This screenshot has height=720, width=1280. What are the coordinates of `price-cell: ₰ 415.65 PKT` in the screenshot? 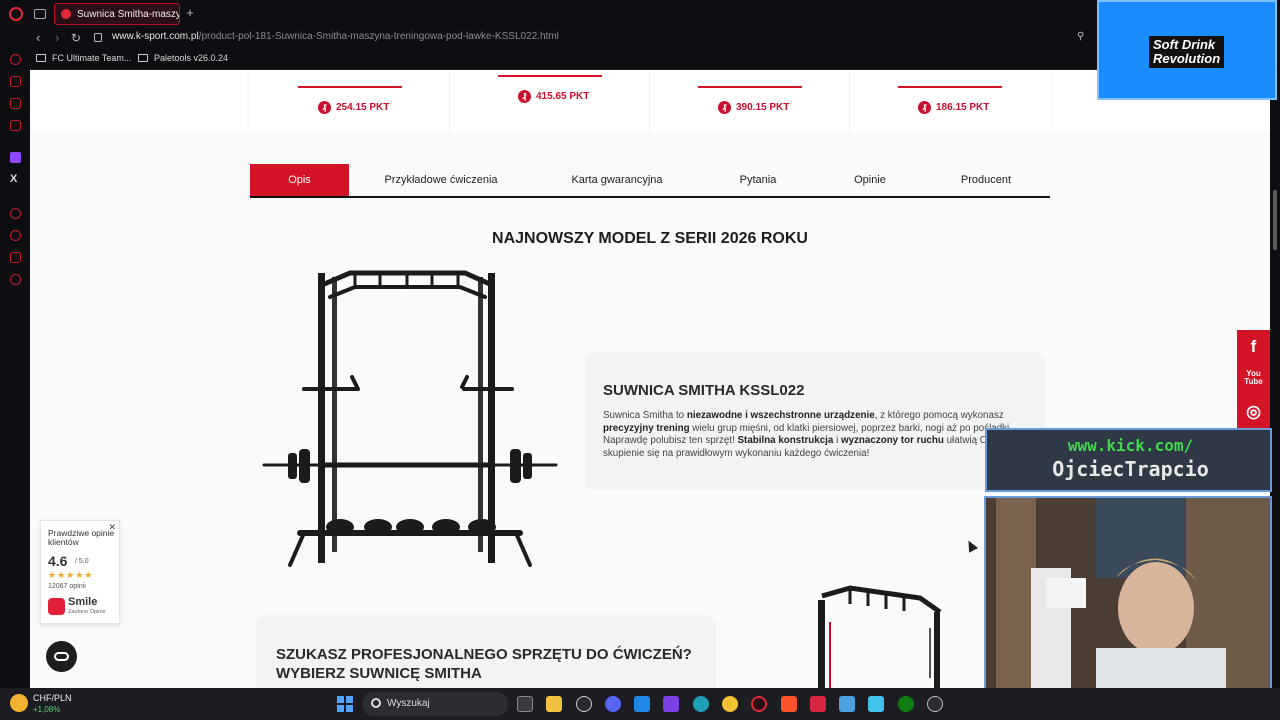 It's located at (550, 100).